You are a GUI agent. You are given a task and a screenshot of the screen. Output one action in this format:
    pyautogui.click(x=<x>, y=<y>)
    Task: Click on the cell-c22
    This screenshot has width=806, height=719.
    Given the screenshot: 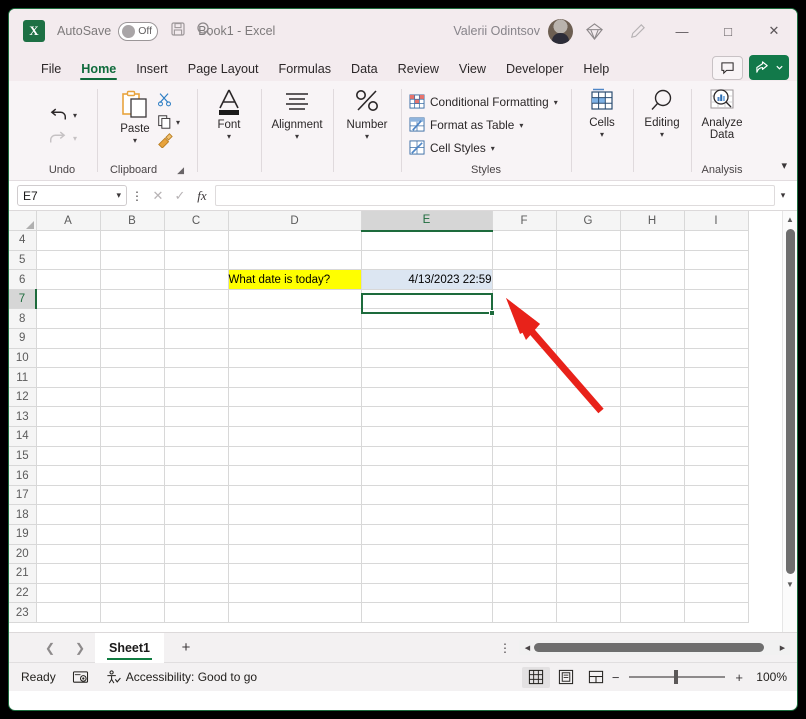 What is the action you would take?
    pyautogui.click(x=196, y=593)
    